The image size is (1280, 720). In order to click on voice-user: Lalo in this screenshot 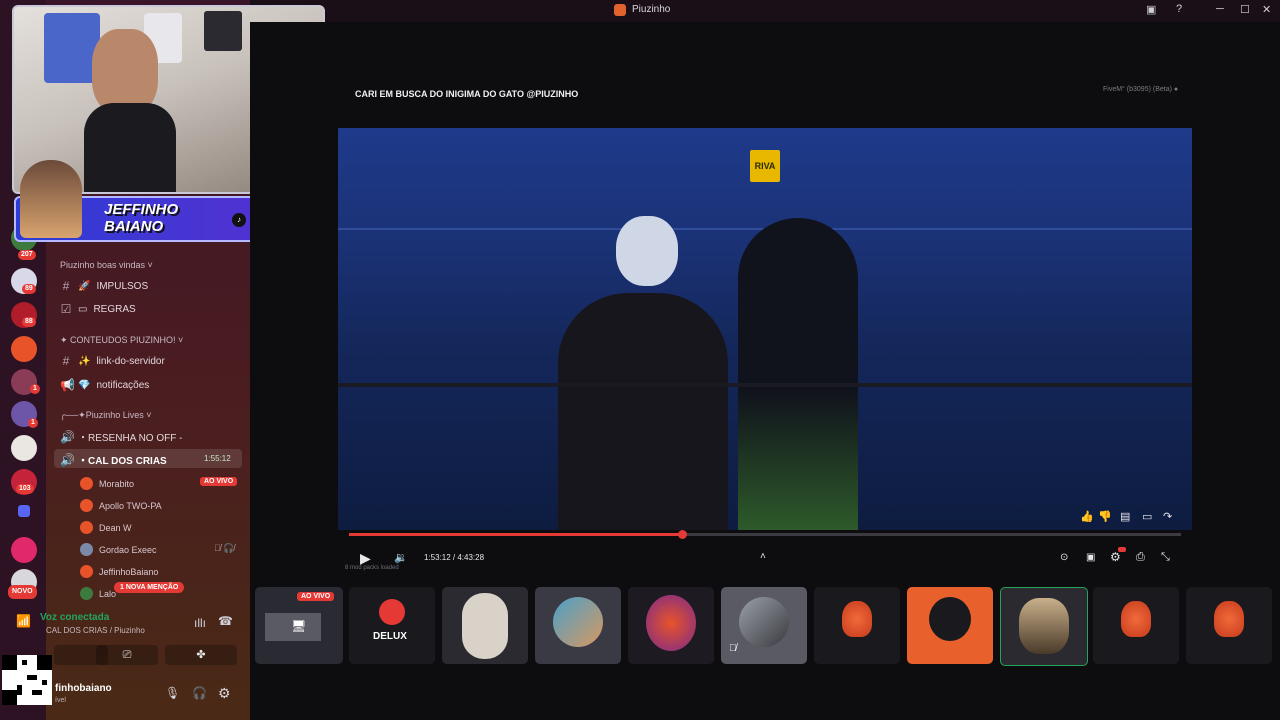, I will do `click(98, 593)`.